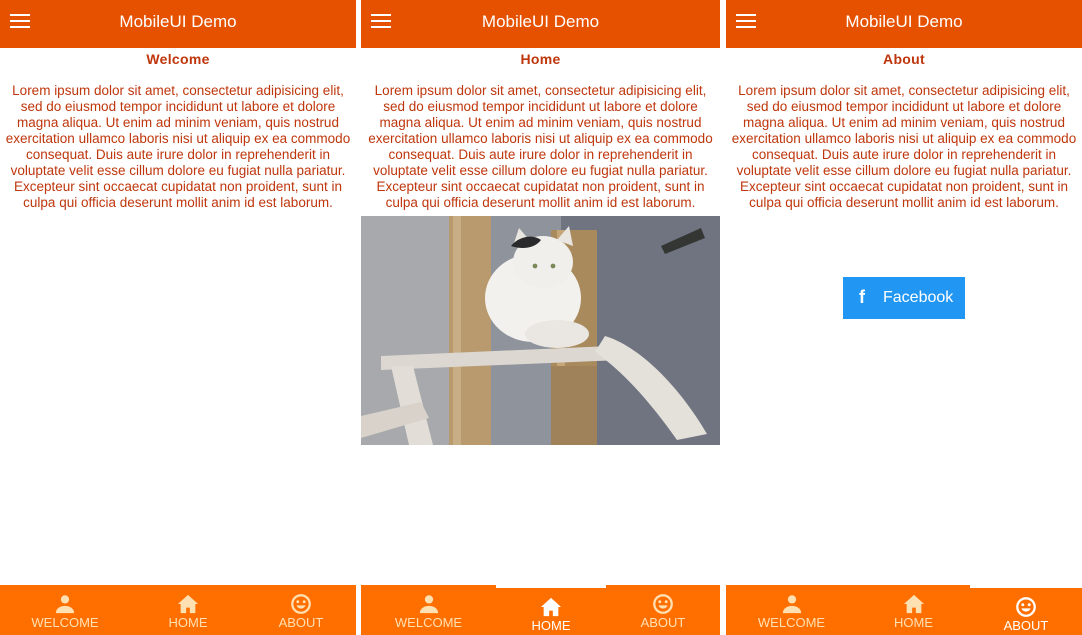 The image size is (1082, 635). What do you see at coordinates (904, 59) in the screenshot?
I see `page-title: About` at bounding box center [904, 59].